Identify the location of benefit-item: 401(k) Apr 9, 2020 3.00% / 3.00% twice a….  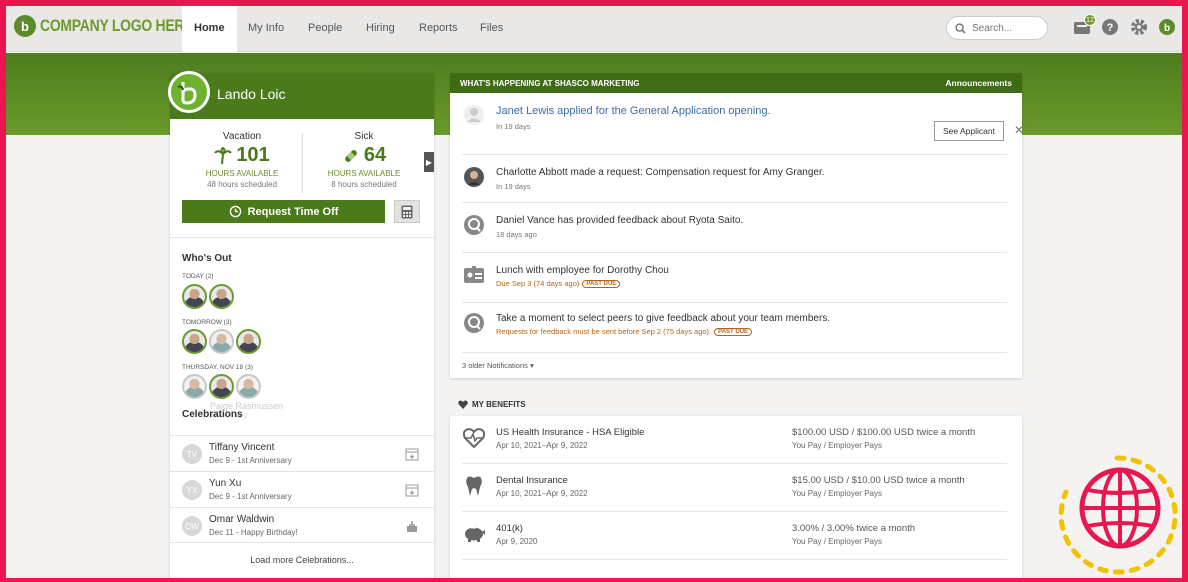
(734, 536).